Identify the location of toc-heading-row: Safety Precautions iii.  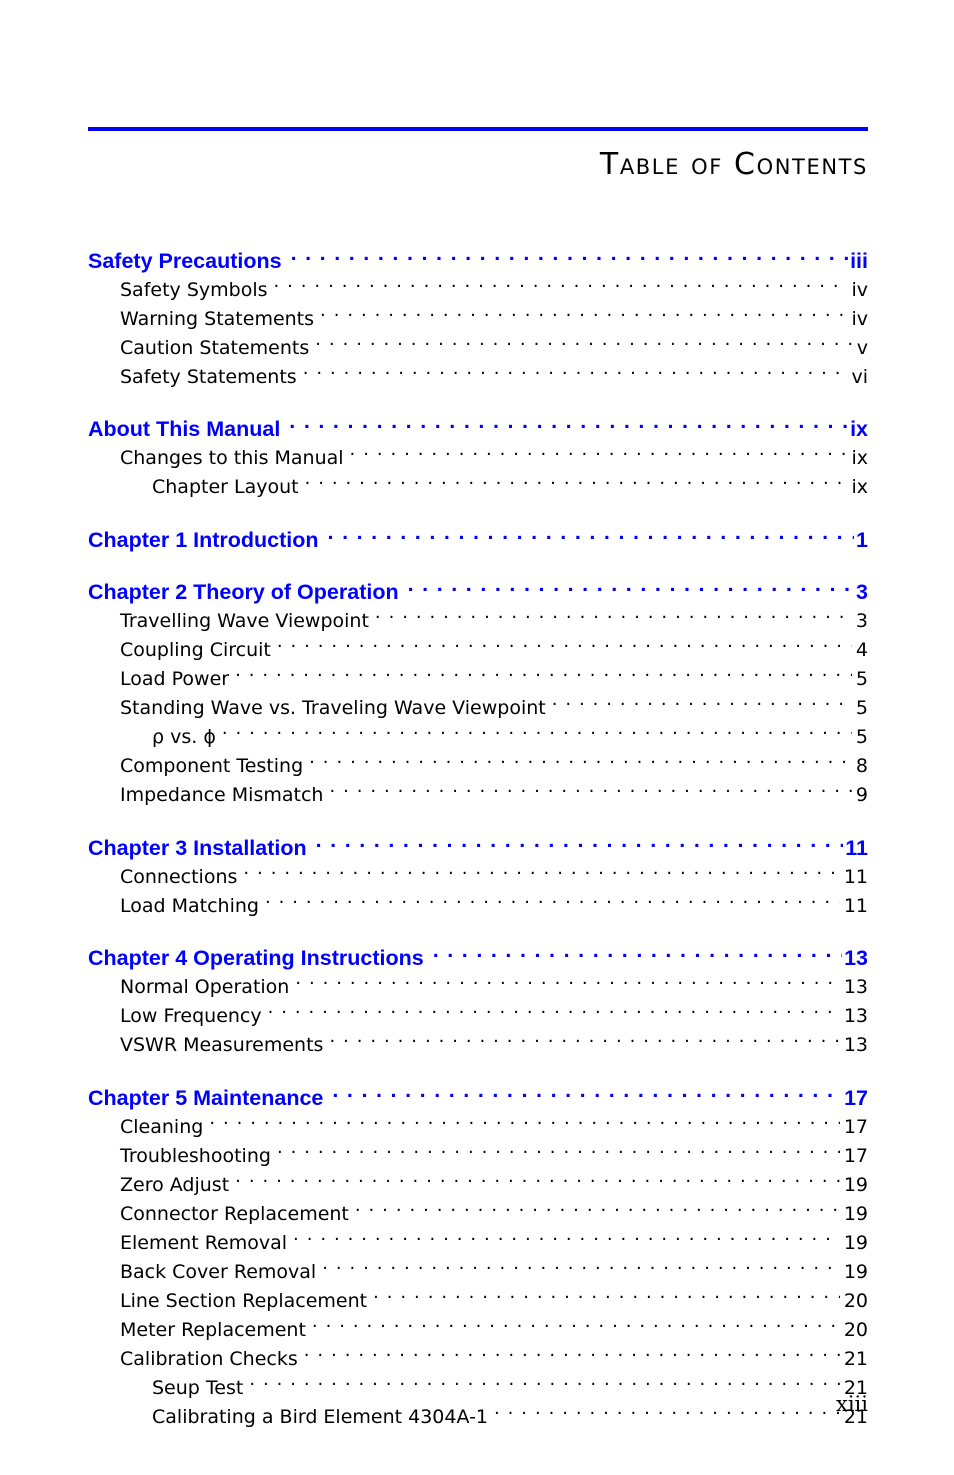
(478, 261).